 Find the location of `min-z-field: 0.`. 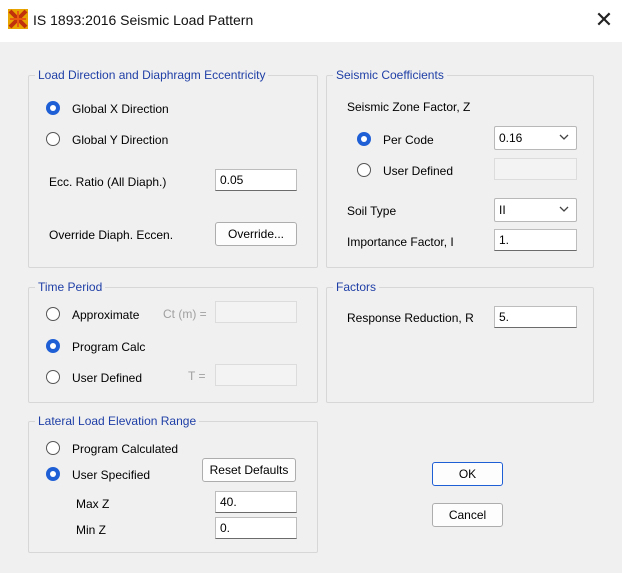

min-z-field: 0. is located at coordinates (256, 528).